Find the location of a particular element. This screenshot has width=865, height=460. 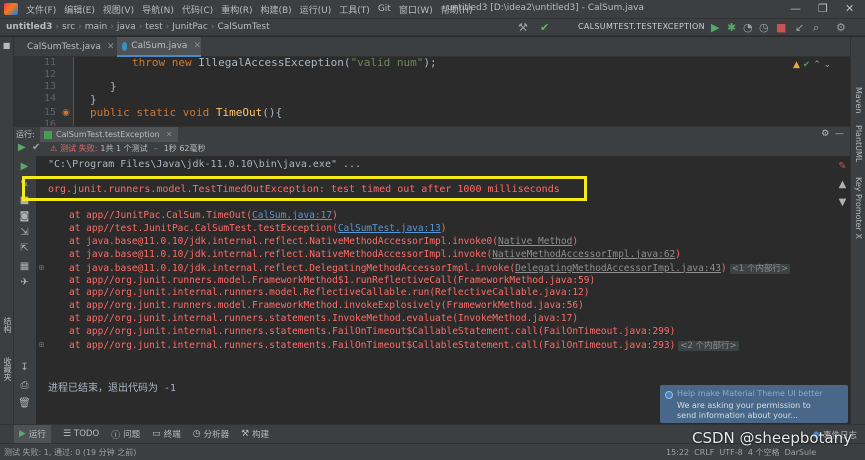

key-promoter-tool-label: Key Promoter X is located at coordinates (858, 208).